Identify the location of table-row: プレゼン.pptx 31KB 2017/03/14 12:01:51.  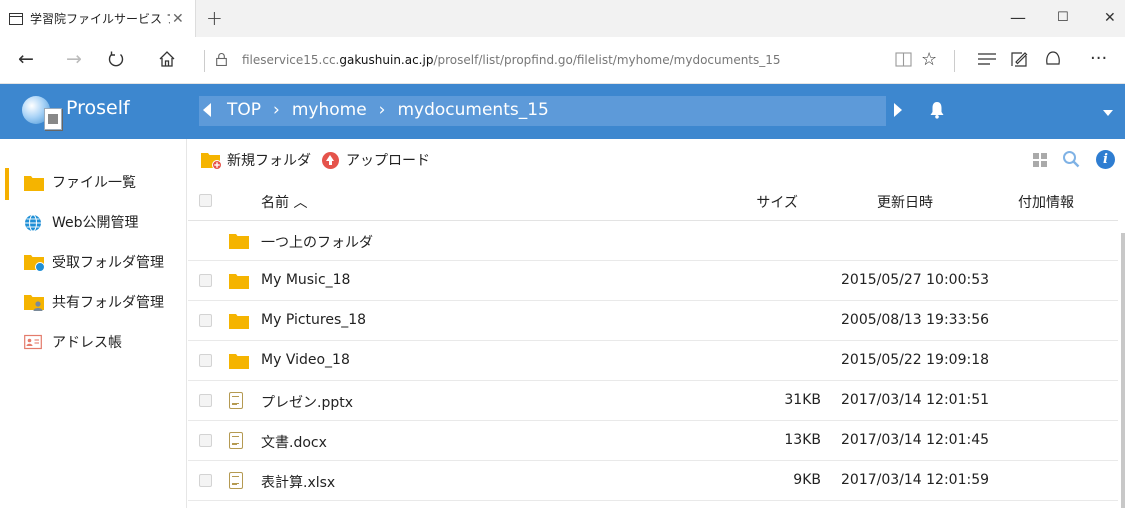
(653, 401).